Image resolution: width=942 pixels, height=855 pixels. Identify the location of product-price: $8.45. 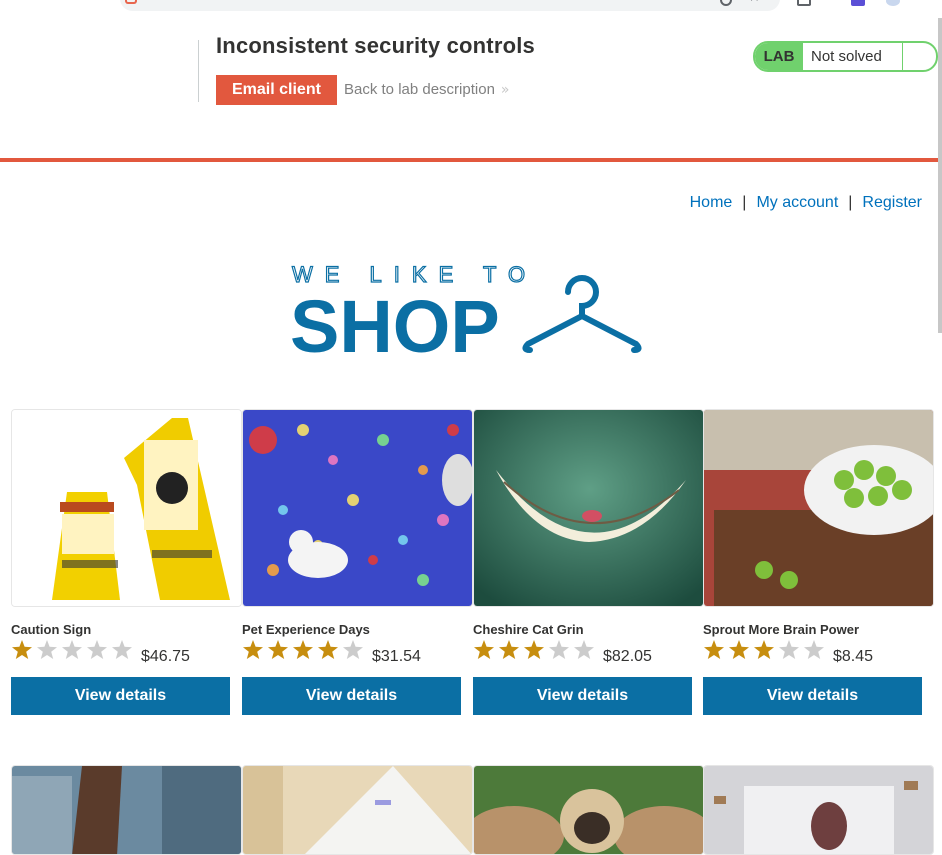
(853, 656).